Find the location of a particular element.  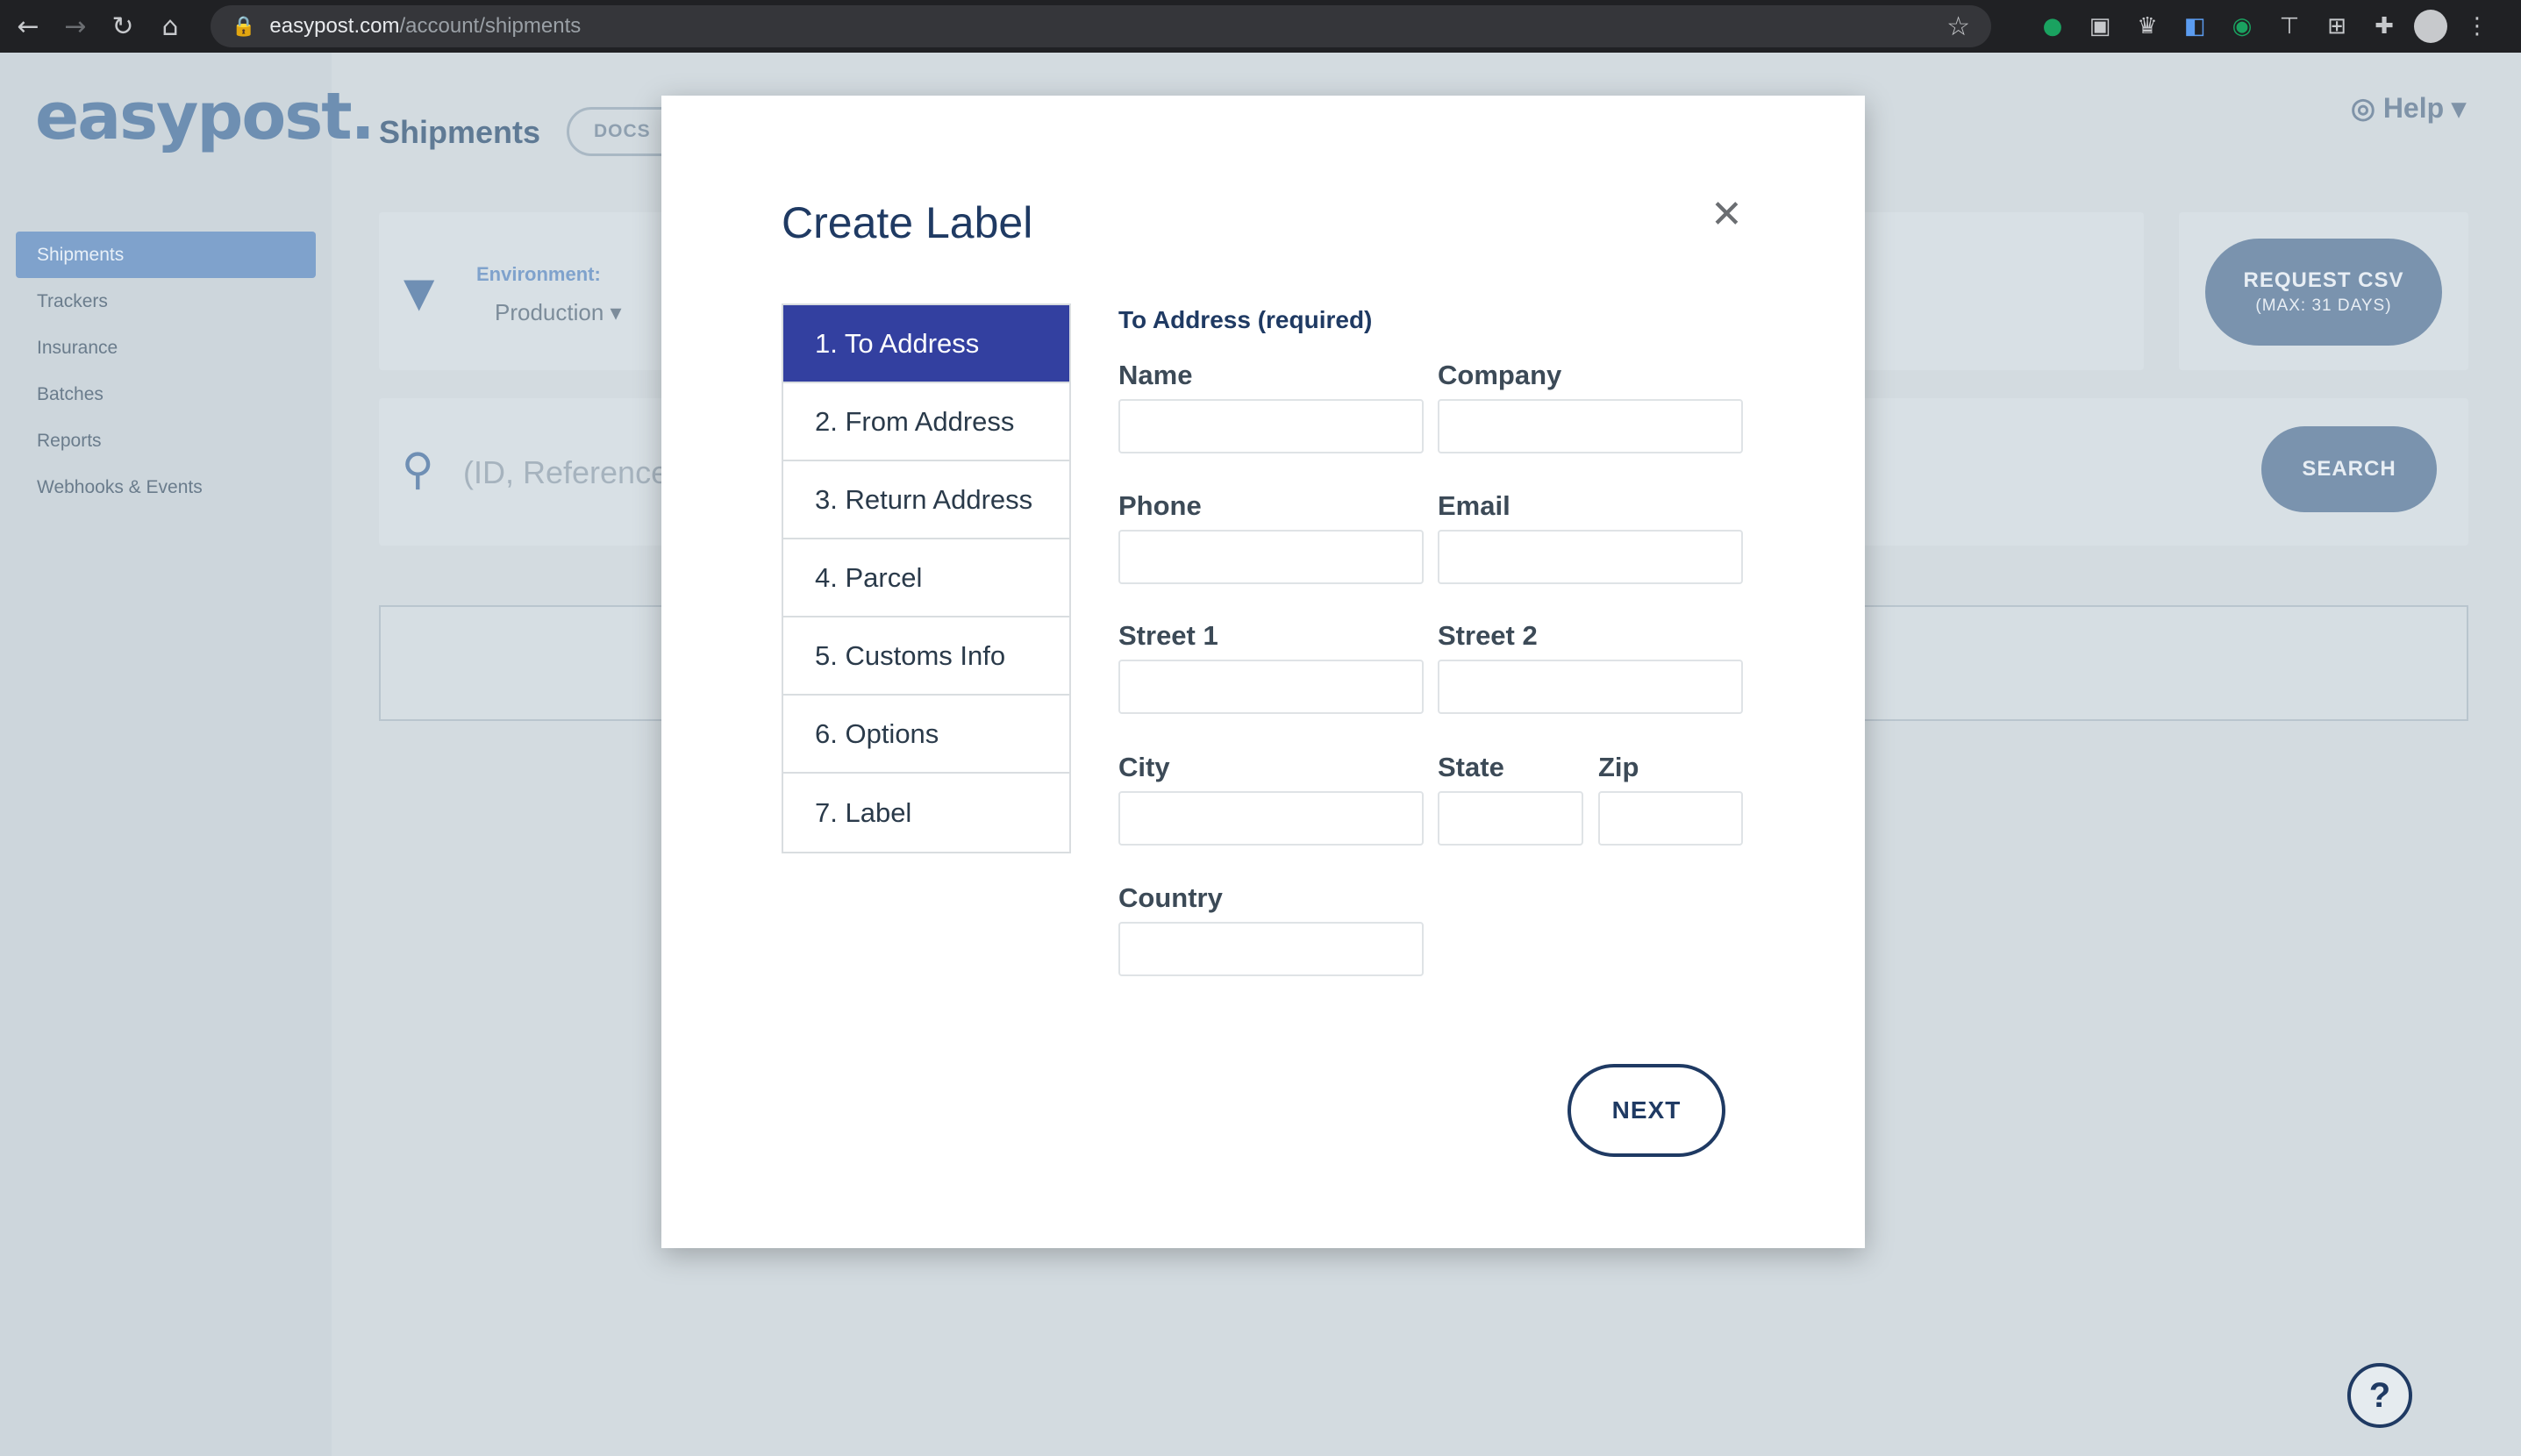

sidebar-item-reports: Reports is located at coordinates (166, 441).